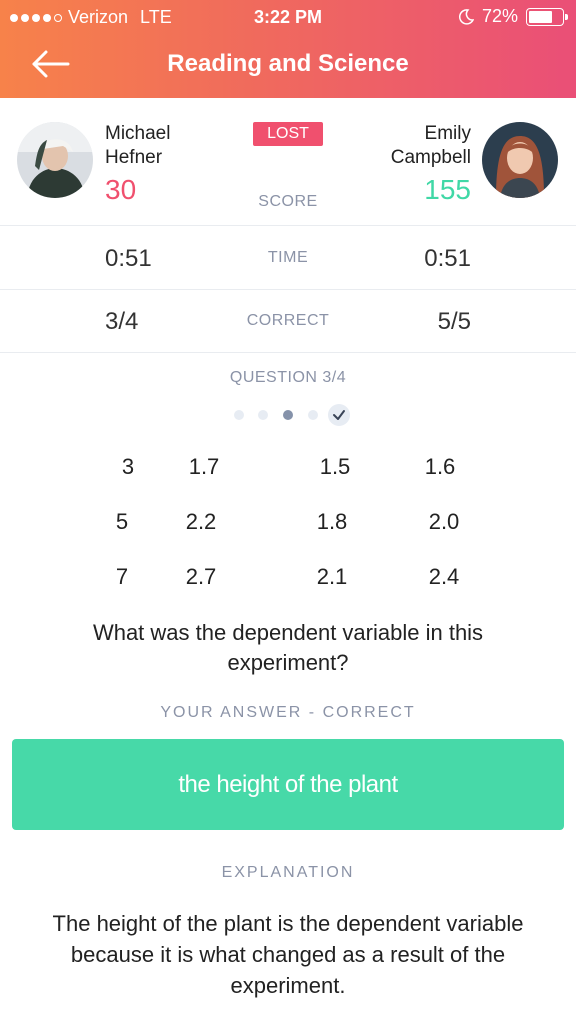 This screenshot has width=576, height=1024. Describe the element at coordinates (138, 133) in the screenshot. I see `player-first-name-left: Michael` at that location.